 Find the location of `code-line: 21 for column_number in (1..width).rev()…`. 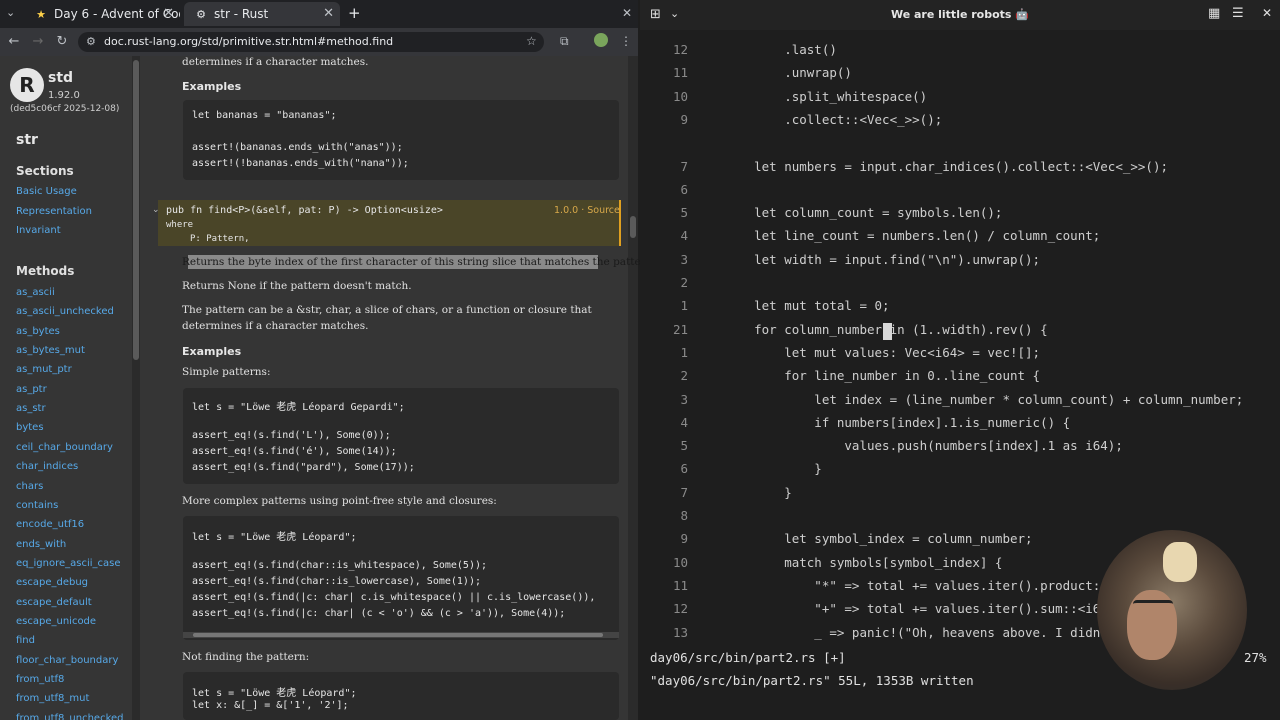

code-line: 21 for column_number in (1..width).rev()… is located at coordinates (965, 333).